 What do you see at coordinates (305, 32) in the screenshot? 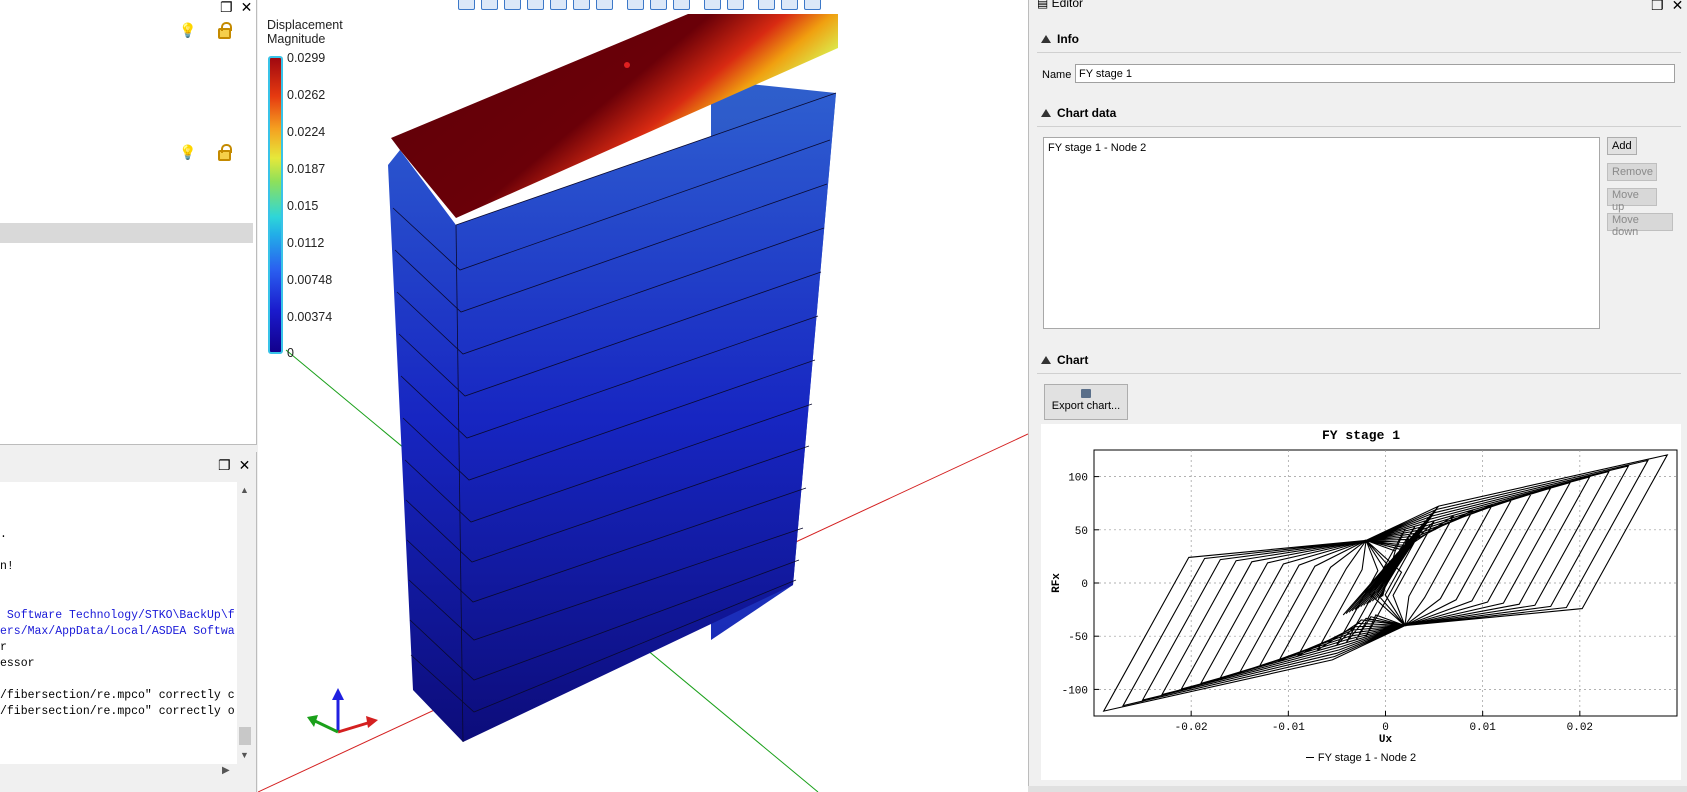
I see `legend-title: Displacement Magnitude` at bounding box center [305, 32].